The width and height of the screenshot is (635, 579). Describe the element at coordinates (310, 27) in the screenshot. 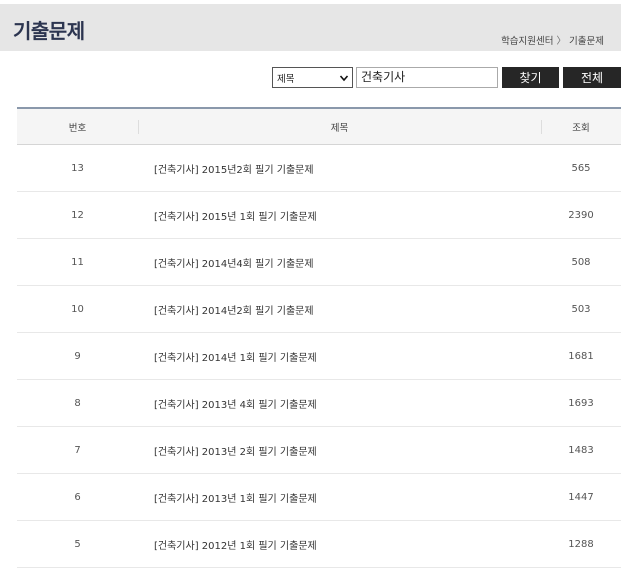

I see `page-header: 기출문제 학습지원센터 〉 기출문제` at that location.